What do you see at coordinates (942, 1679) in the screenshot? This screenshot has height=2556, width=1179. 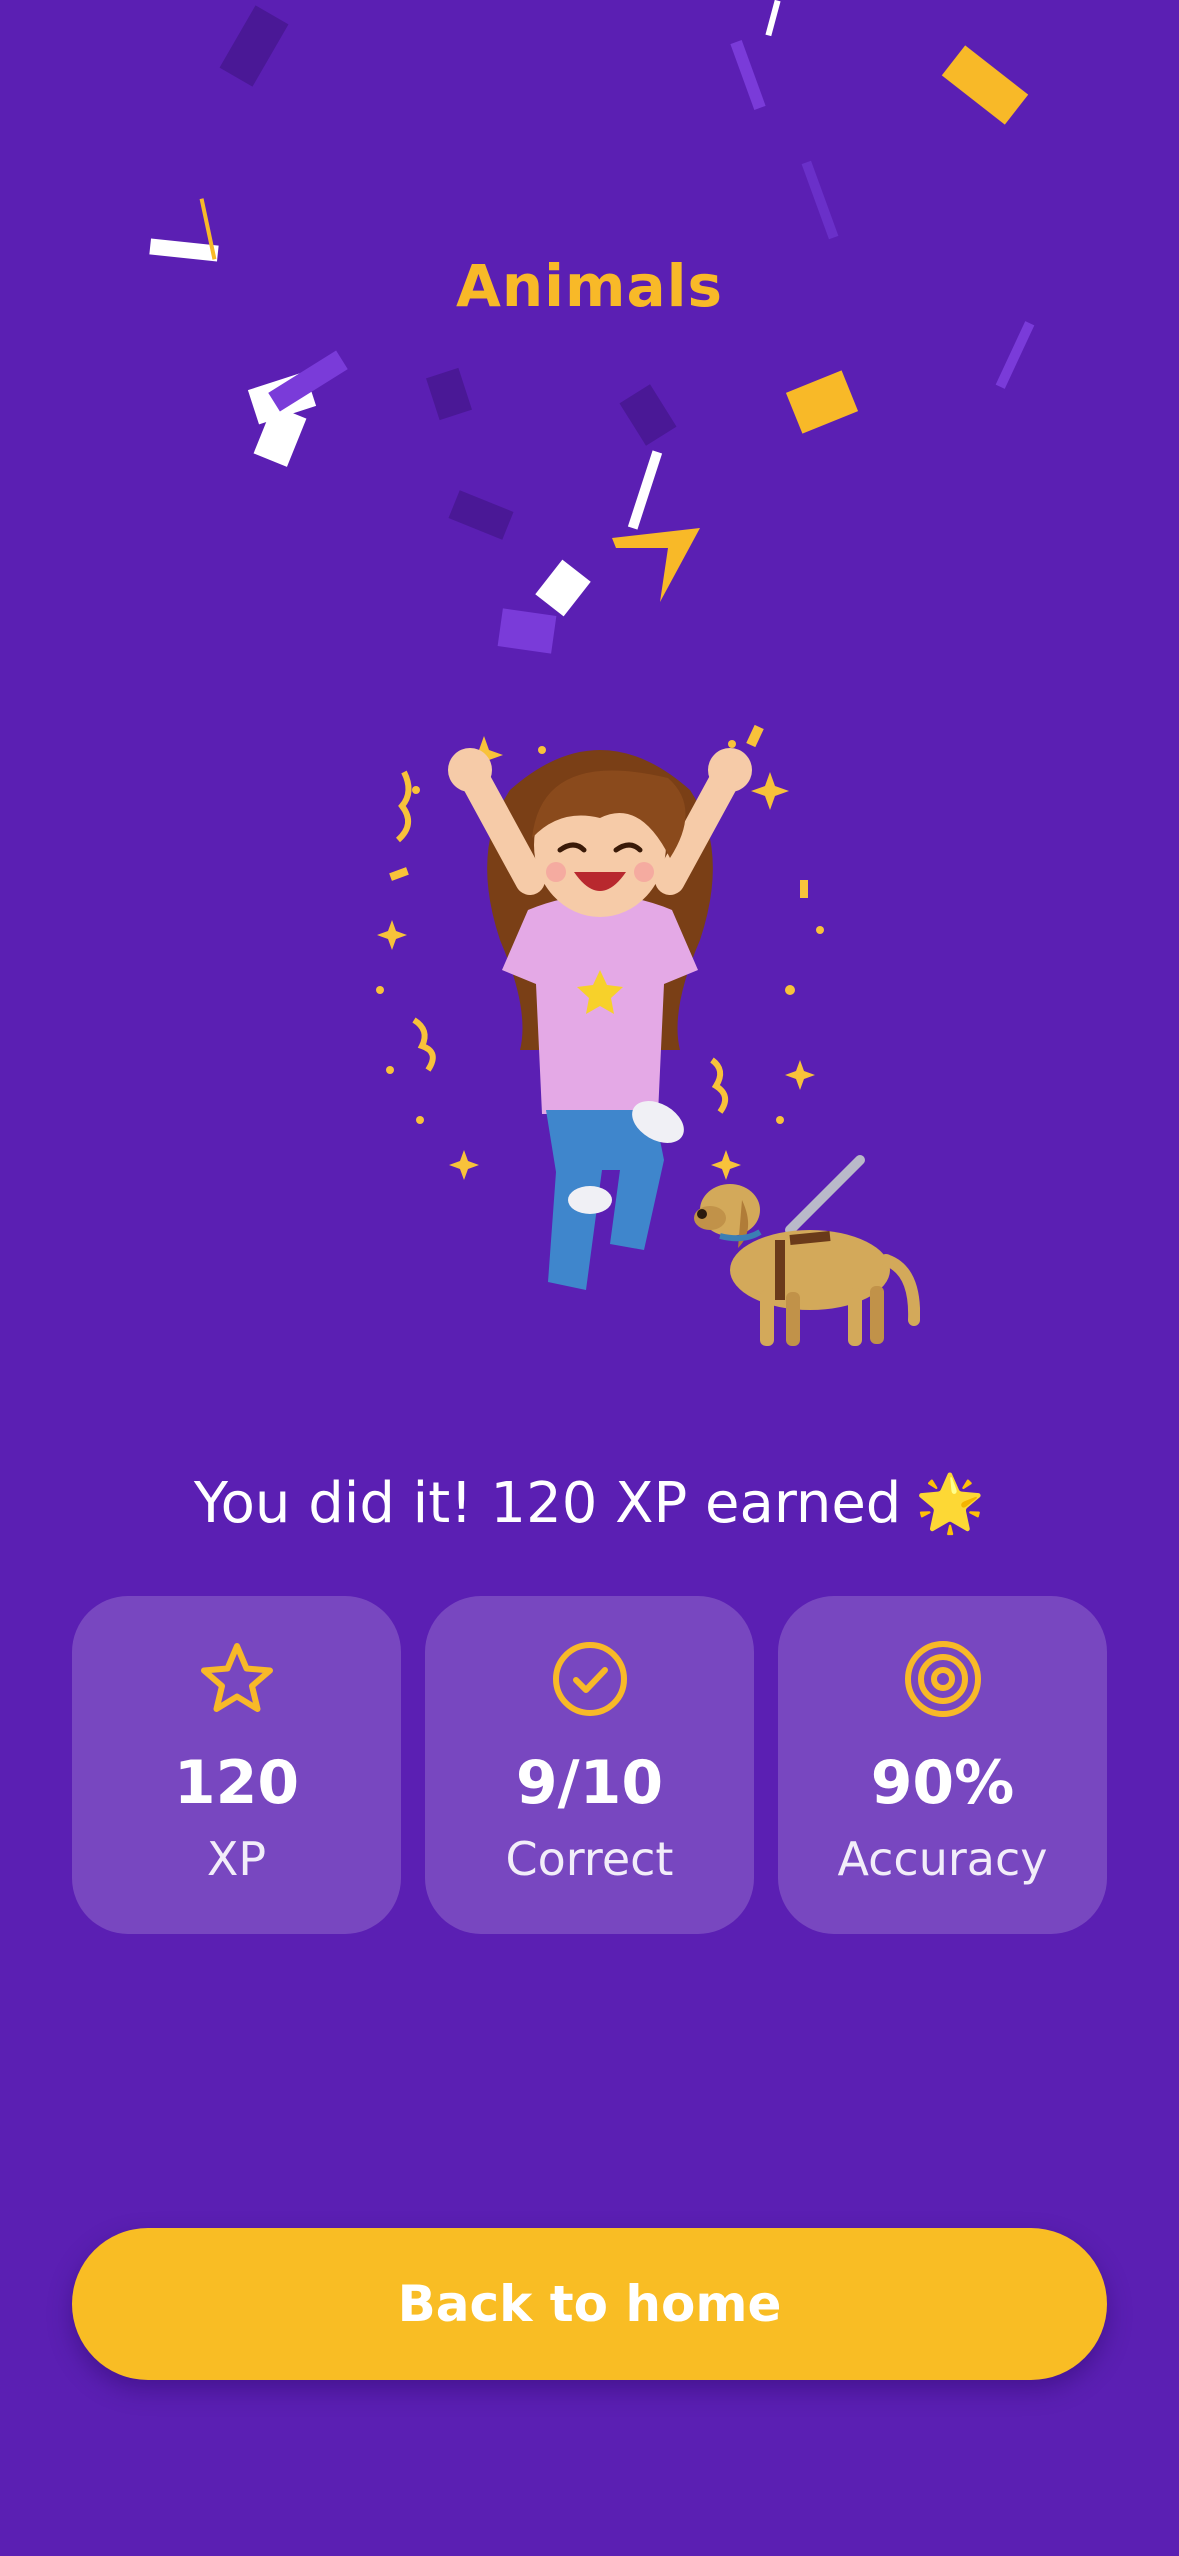 I see `target-icon` at bounding box center [942, 1679].